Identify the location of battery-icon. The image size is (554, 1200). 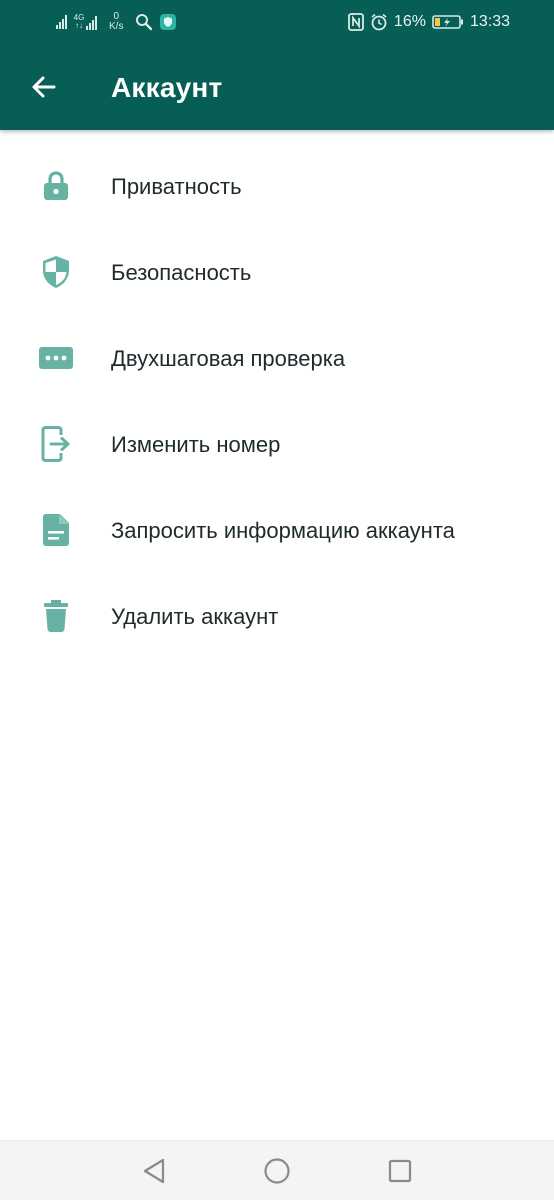
(447, 22).